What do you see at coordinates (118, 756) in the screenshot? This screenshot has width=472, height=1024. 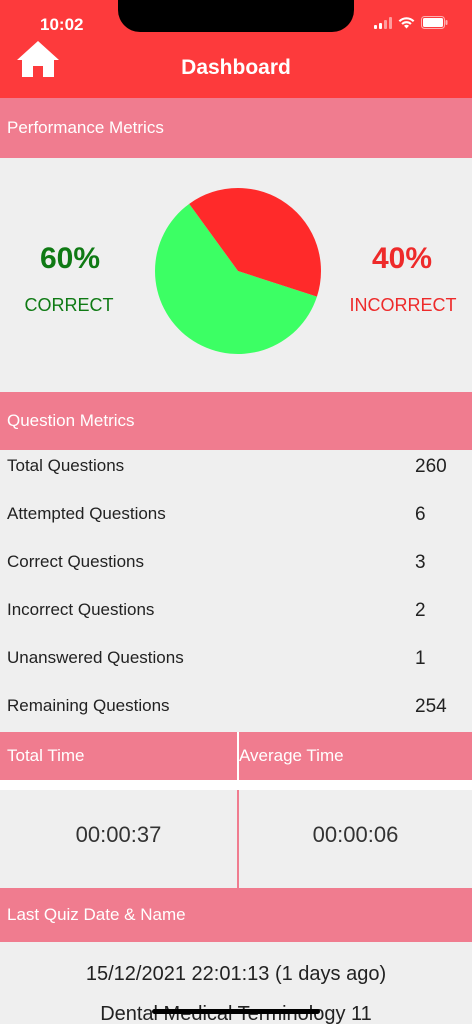 I see `total-time-header: Total Time` at bounding box center [118, 756].